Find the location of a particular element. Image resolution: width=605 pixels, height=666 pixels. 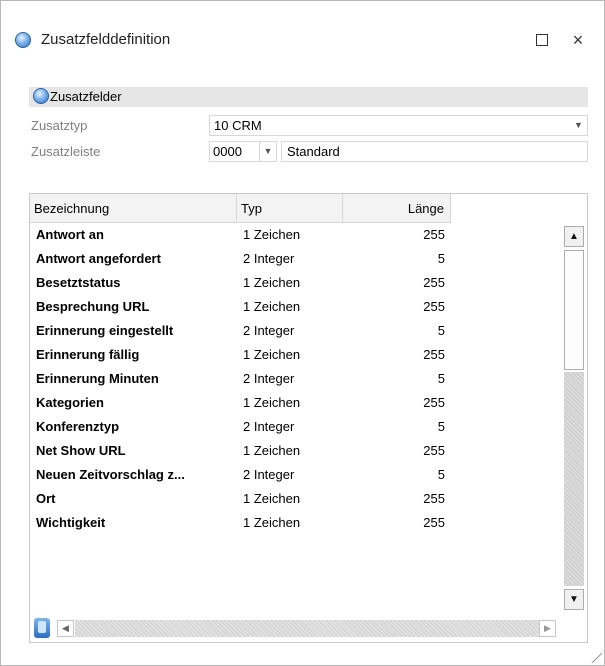

scrollbar-thumb is located at coordinates (574, 310).